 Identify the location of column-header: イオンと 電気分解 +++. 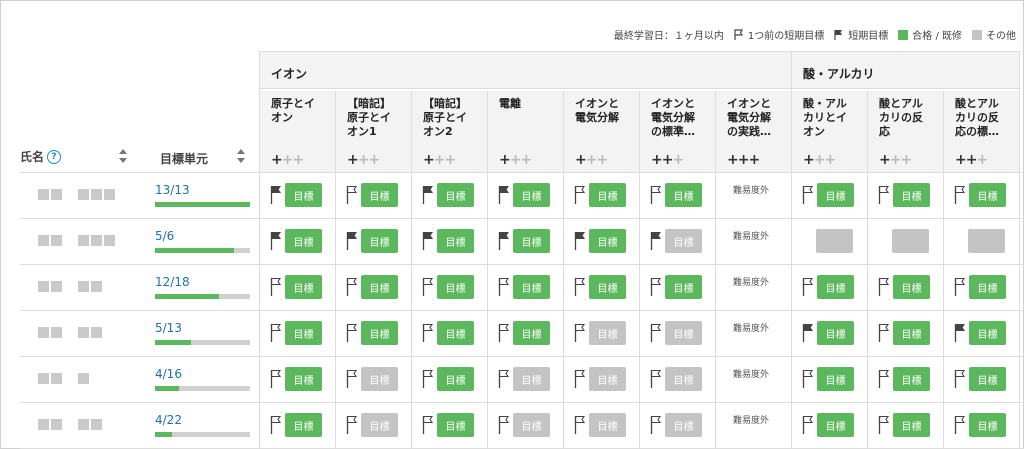
(601, 131).